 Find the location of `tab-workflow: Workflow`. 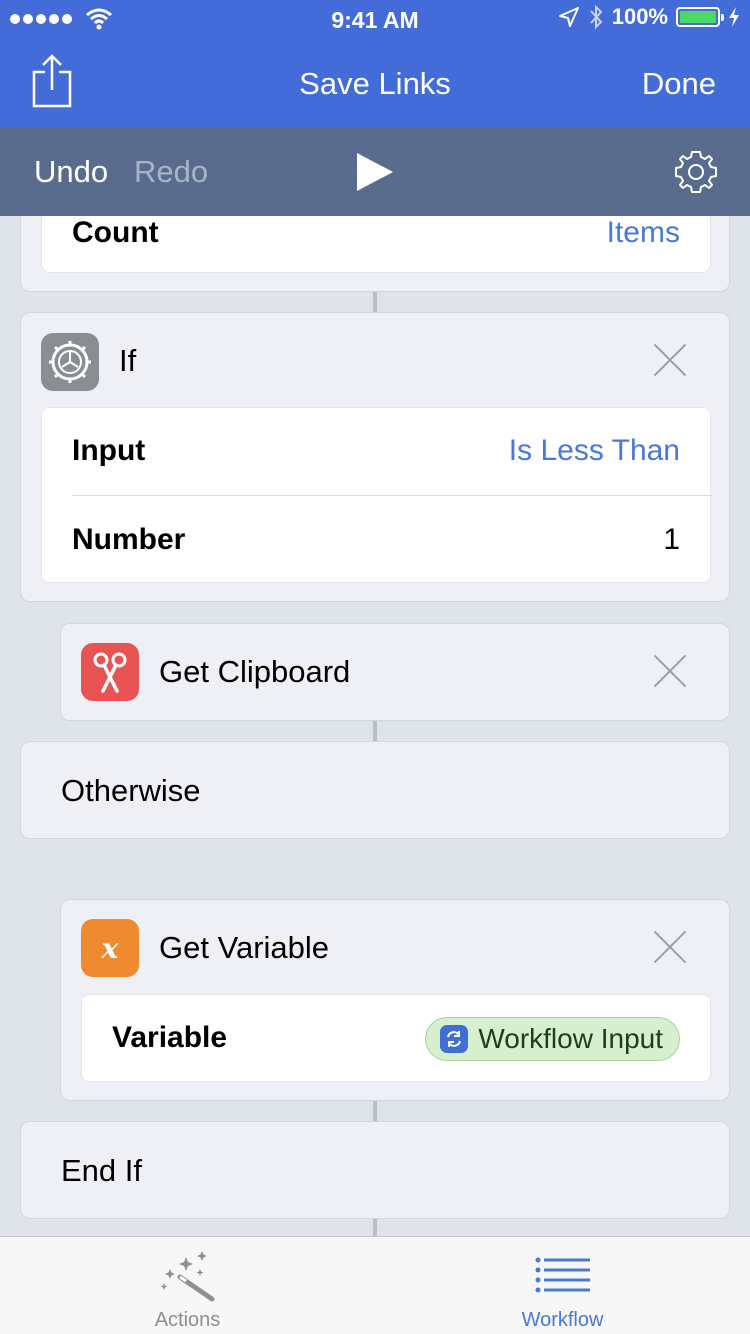

tab-workflow: Workflow is located at coordinates (562, 1285).